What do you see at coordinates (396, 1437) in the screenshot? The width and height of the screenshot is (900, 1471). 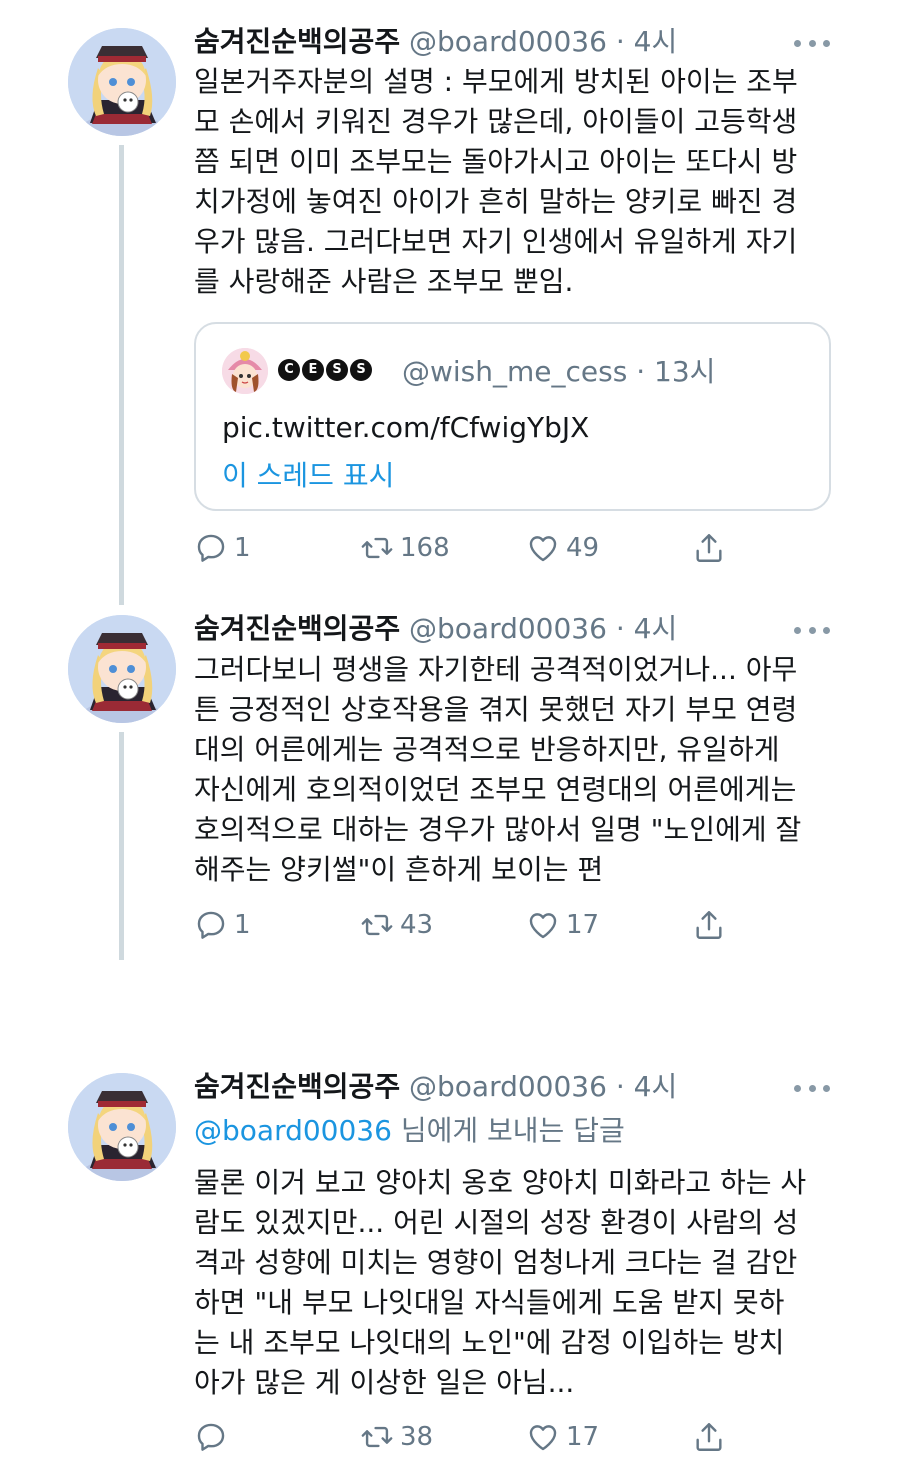 I see `retweet-button: 38` at bounding box center [396, 1437].